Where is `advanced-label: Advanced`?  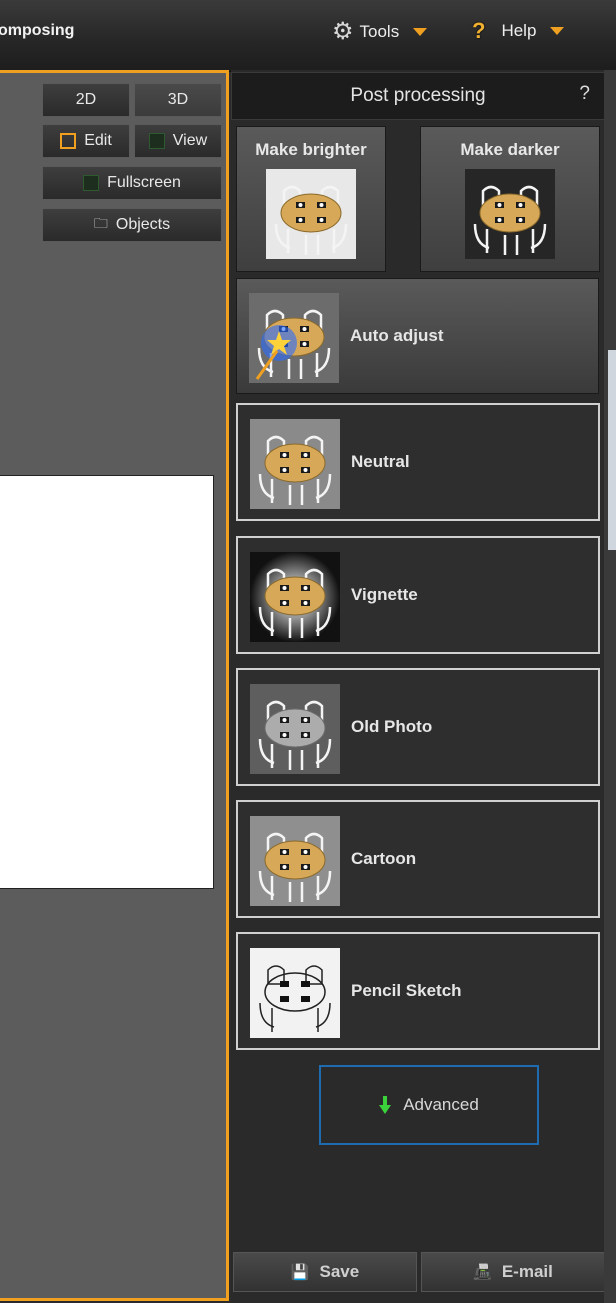
advanced-label: Advanced is located at coordinates (441, 1104).